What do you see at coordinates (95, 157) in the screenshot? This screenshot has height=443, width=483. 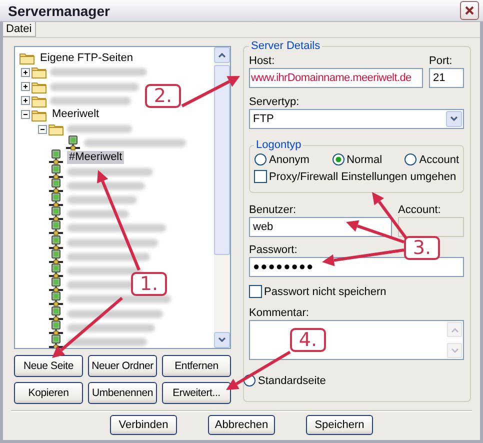 I see `tree-item: #Meeriwelt` at bounding box center [95, 157].